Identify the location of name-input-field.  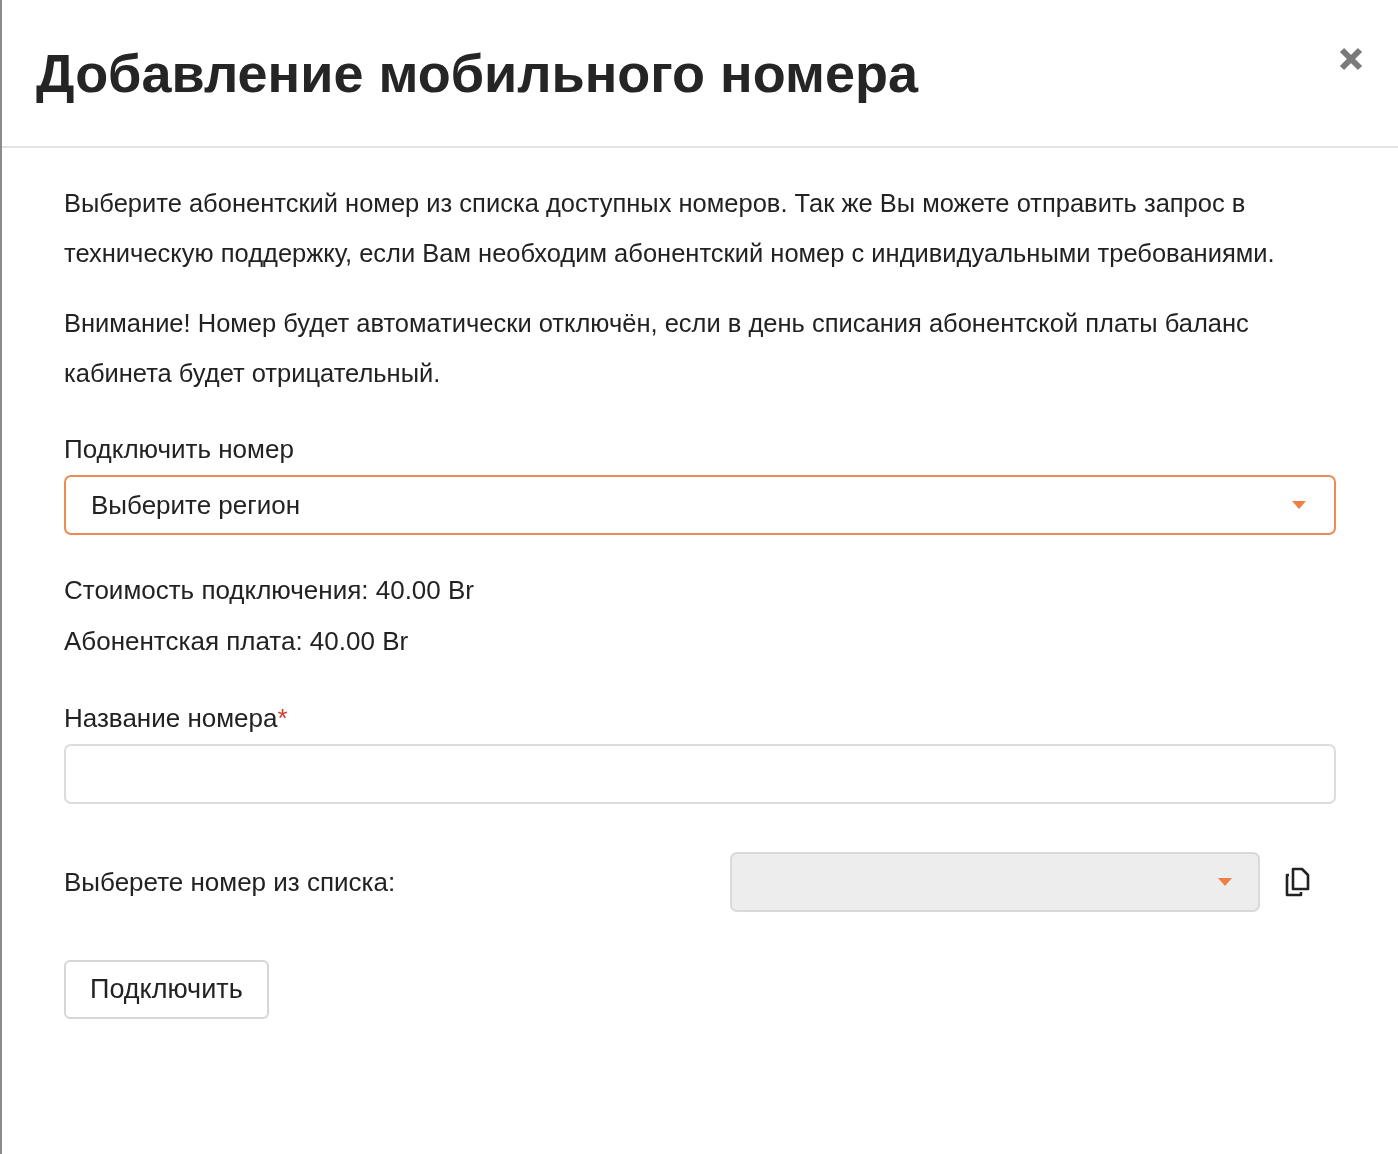
(700, 774).